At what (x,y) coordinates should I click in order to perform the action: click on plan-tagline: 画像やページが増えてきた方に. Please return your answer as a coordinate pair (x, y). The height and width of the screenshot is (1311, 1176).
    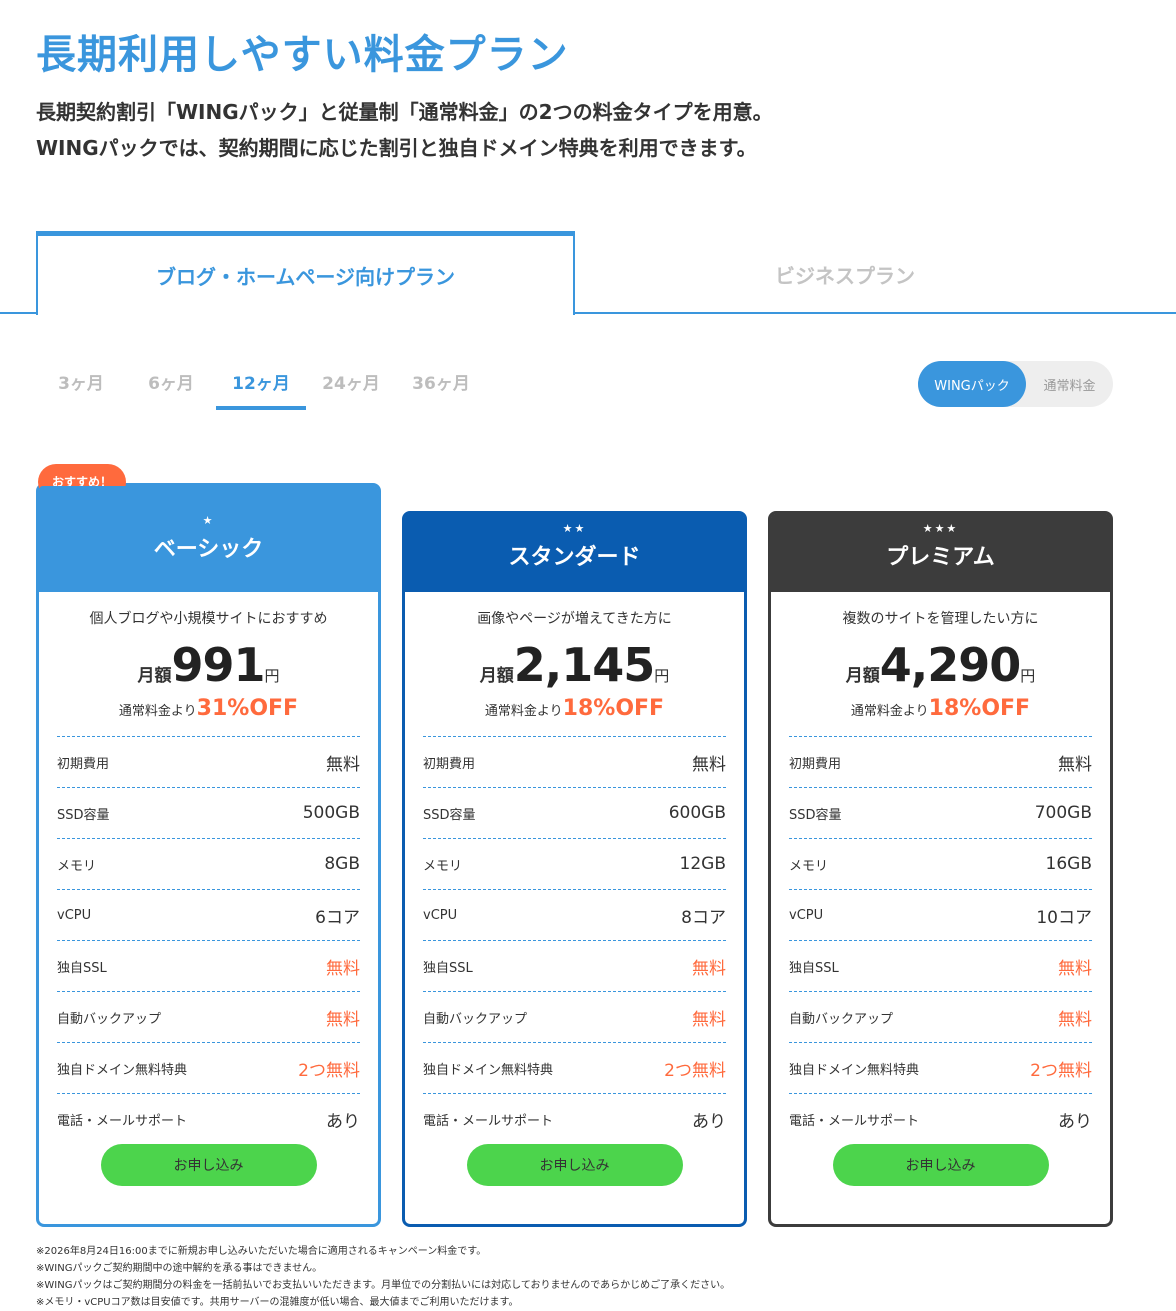
    Looking at the image, I should click on (574, 619).